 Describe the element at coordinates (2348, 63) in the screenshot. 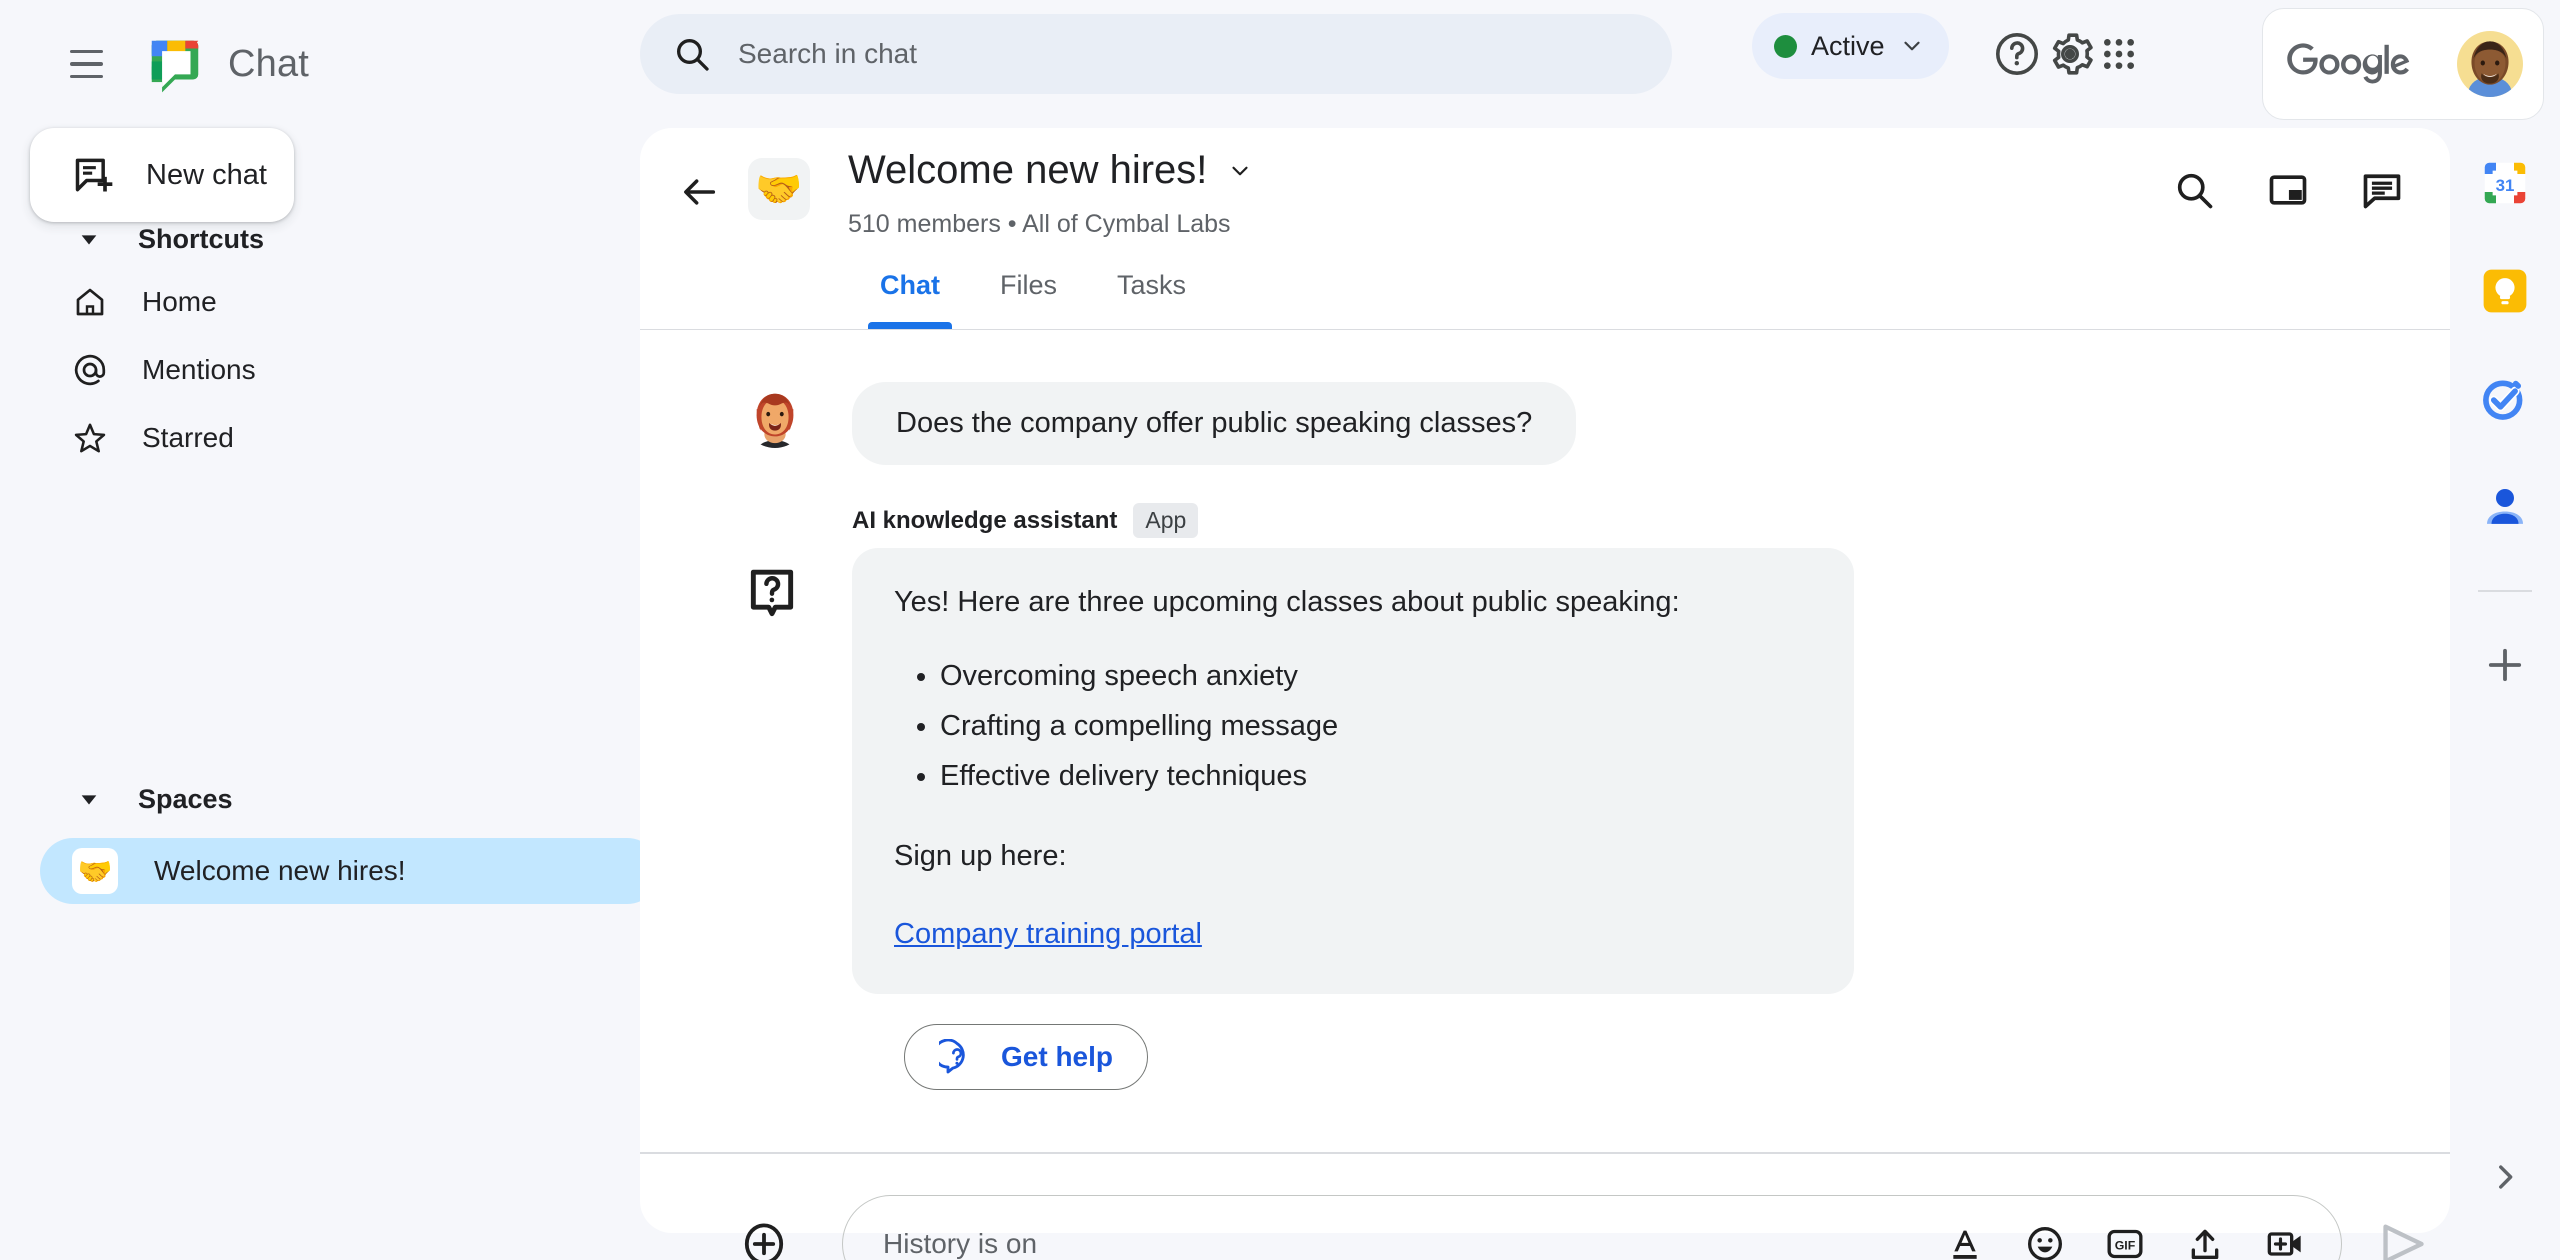

I see `google-wordmark` at that location.